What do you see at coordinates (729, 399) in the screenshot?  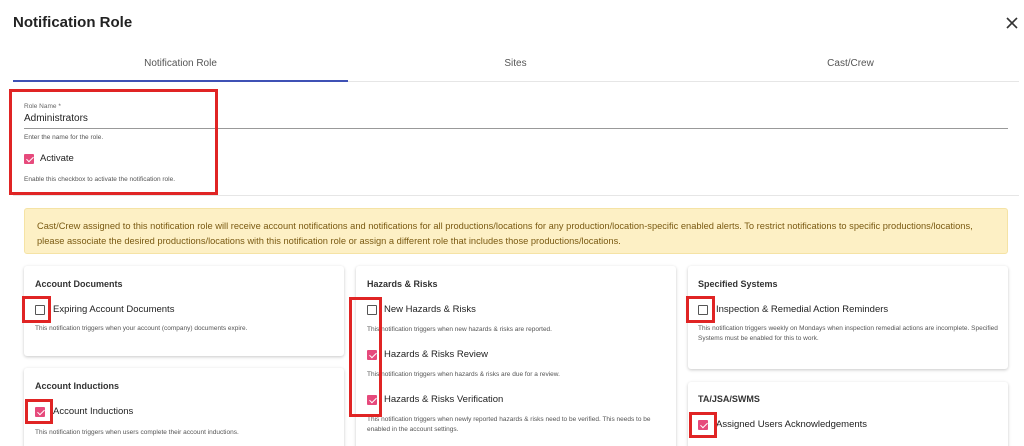 I see `card-title-ta-jsa-swms: TA/JSA/SWMS` at bounding box center [729, 399].